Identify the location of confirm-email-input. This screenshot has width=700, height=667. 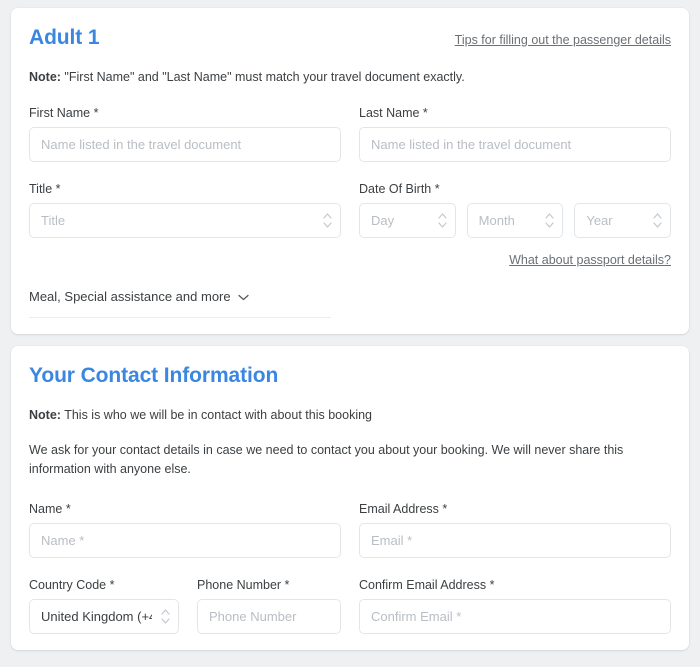
(515, 616).